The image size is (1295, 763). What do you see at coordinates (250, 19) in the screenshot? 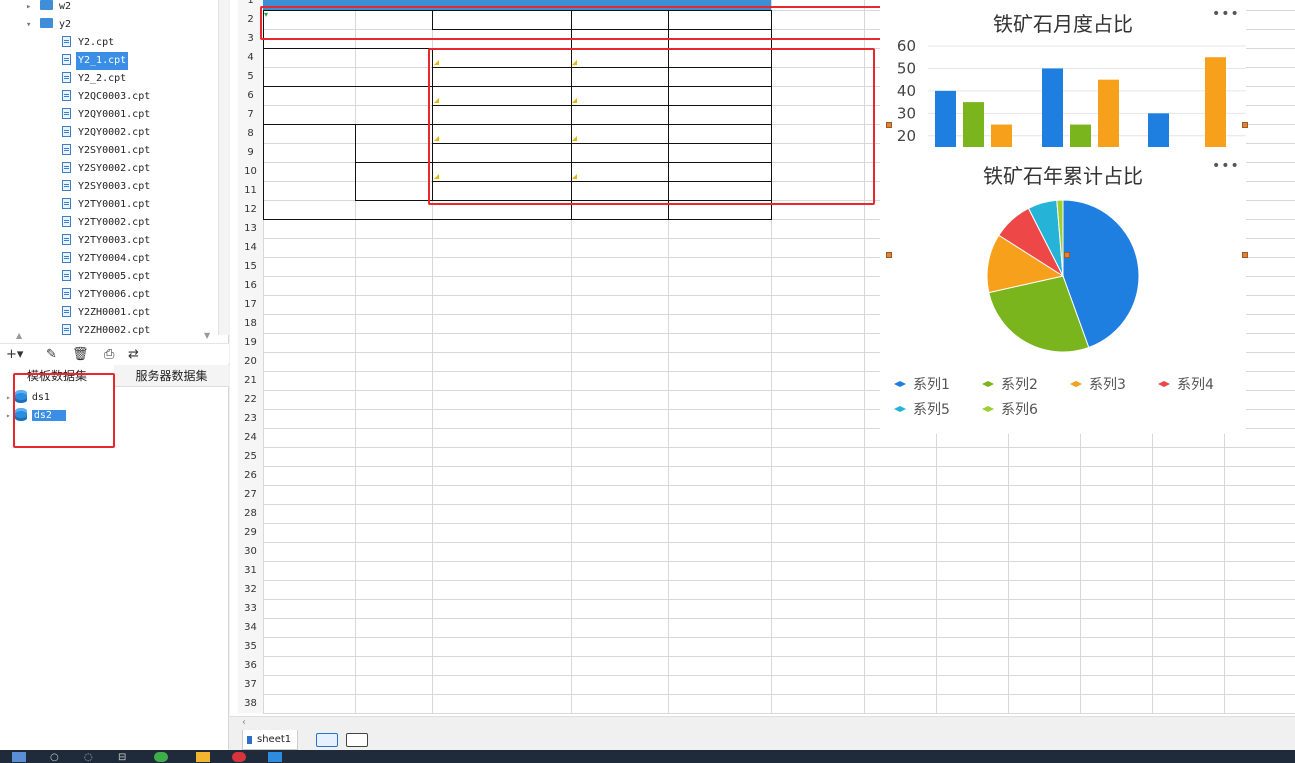
I see `row-number: 2` at bounding box center [250, 19].